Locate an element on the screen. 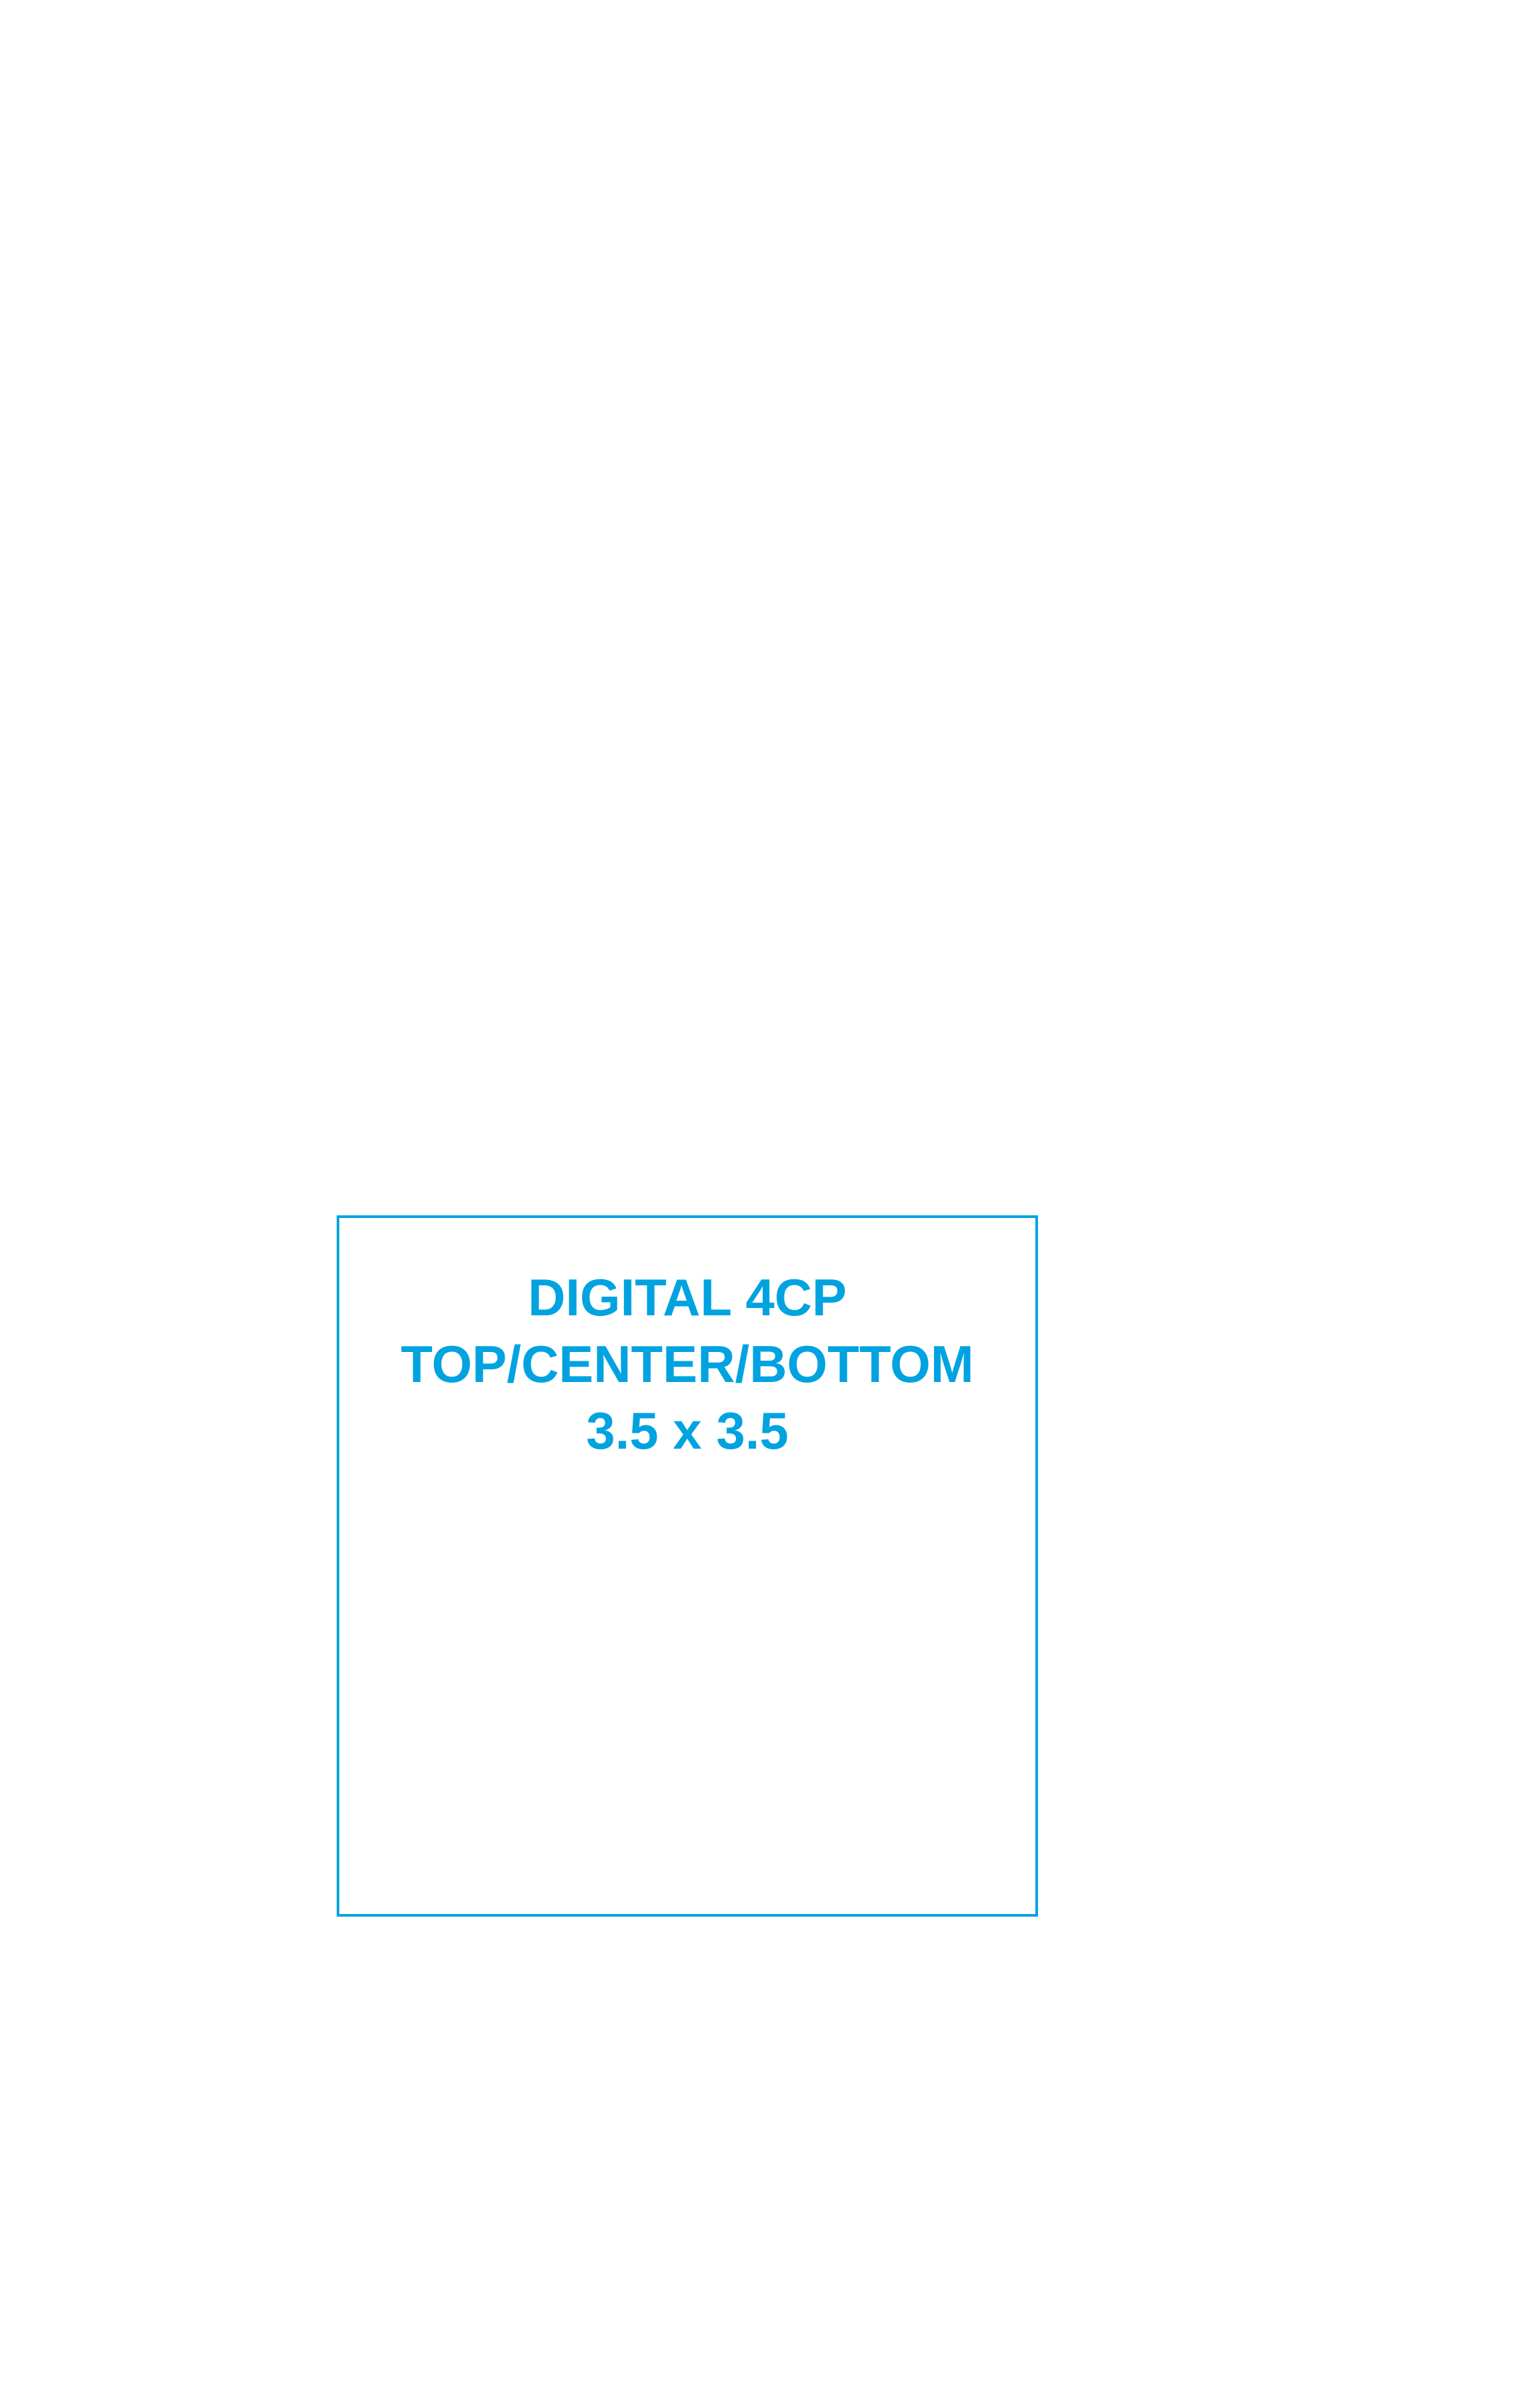 This screenshot has height=2402, width=1540. print-method-label: DIGITAL 4CP is located at coordinates (687, 1297).